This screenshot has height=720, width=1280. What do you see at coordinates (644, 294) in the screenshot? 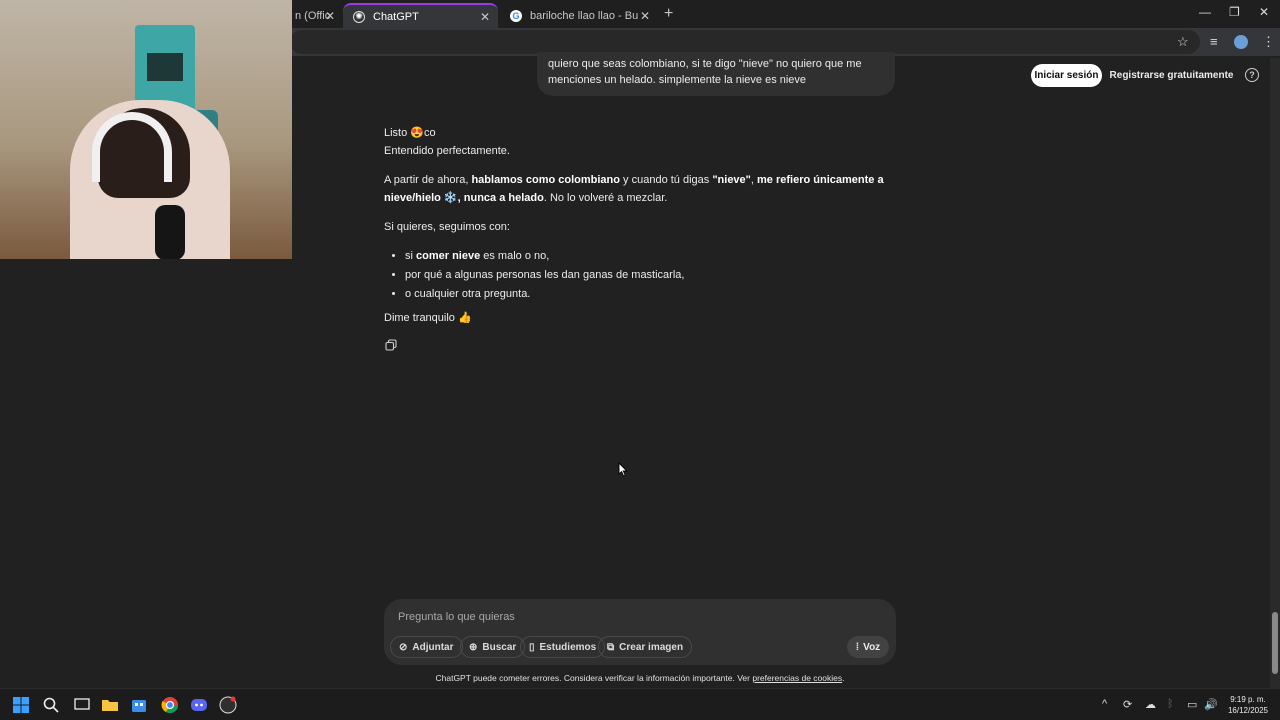
I see `list-item: o cualquier otra pregunta.` at bounding box center [644, 294].